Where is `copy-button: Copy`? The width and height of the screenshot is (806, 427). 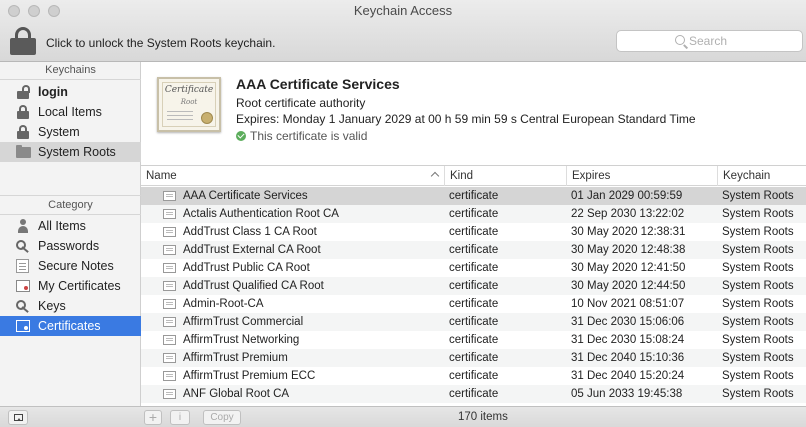
copy-button: Copy is located at coordinates (222, 417).